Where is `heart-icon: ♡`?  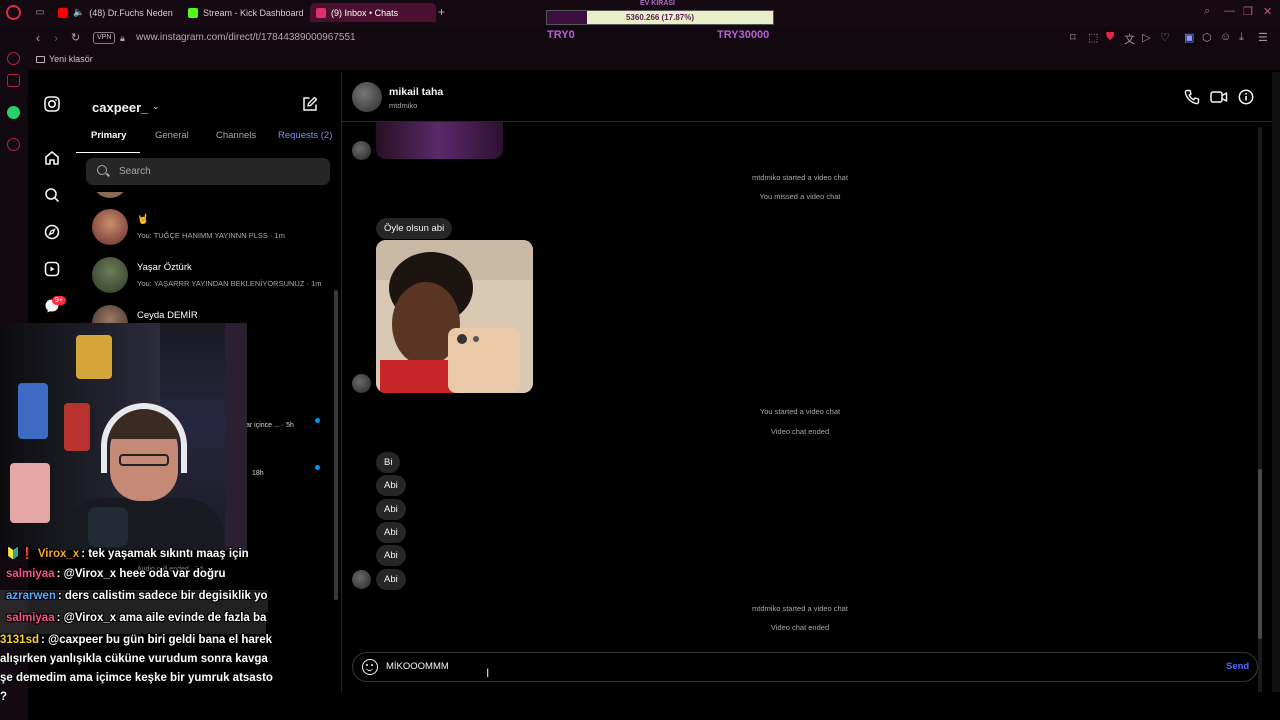 heart-icon: ♡ is located at coordinates (1165, 37).